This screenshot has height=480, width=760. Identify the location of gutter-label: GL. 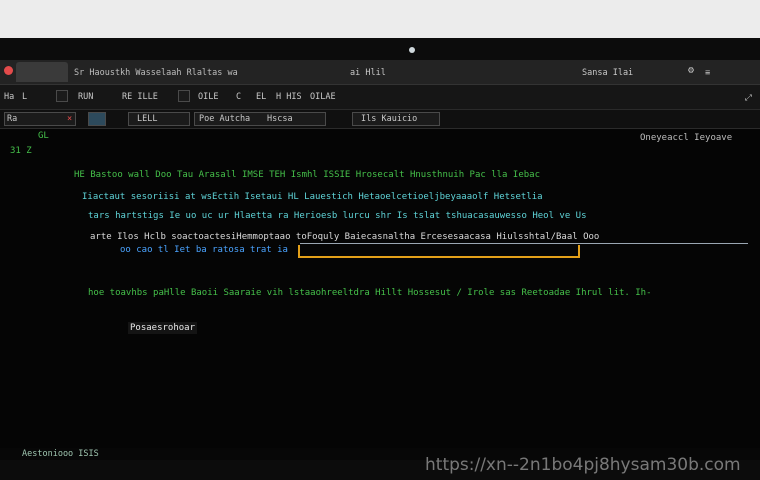
(43, 136).